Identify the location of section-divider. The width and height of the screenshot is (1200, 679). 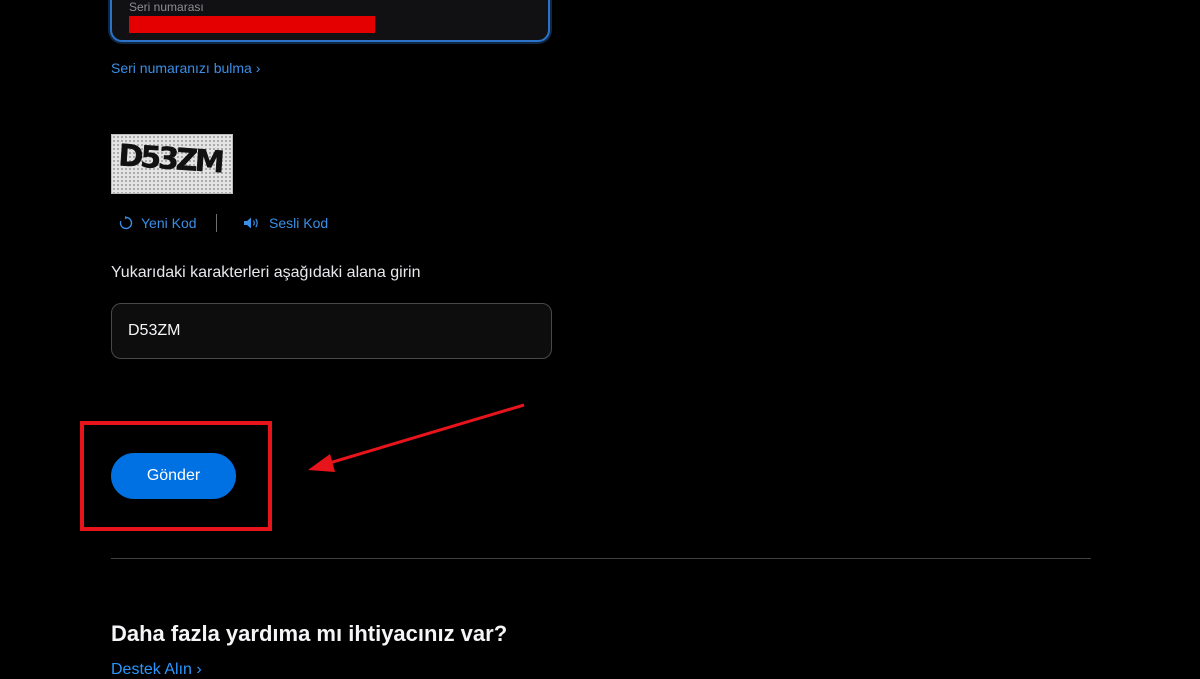
(601, 558).